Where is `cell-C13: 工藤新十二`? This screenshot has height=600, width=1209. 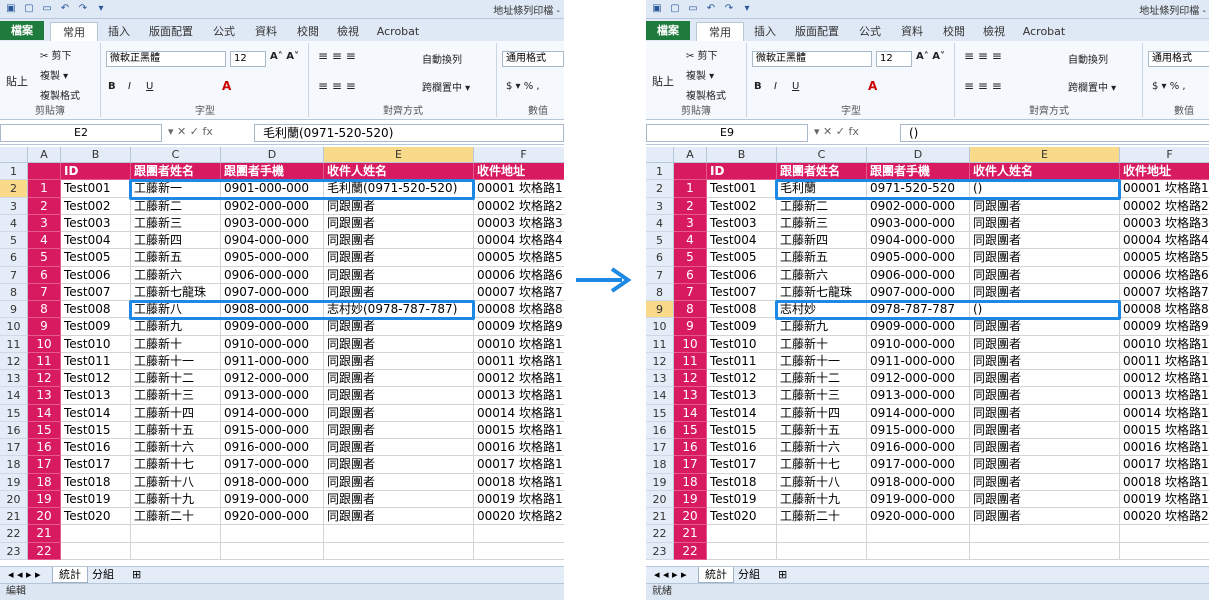 cell-C13: 工藤新十二 is located at coordinates (176, 379).